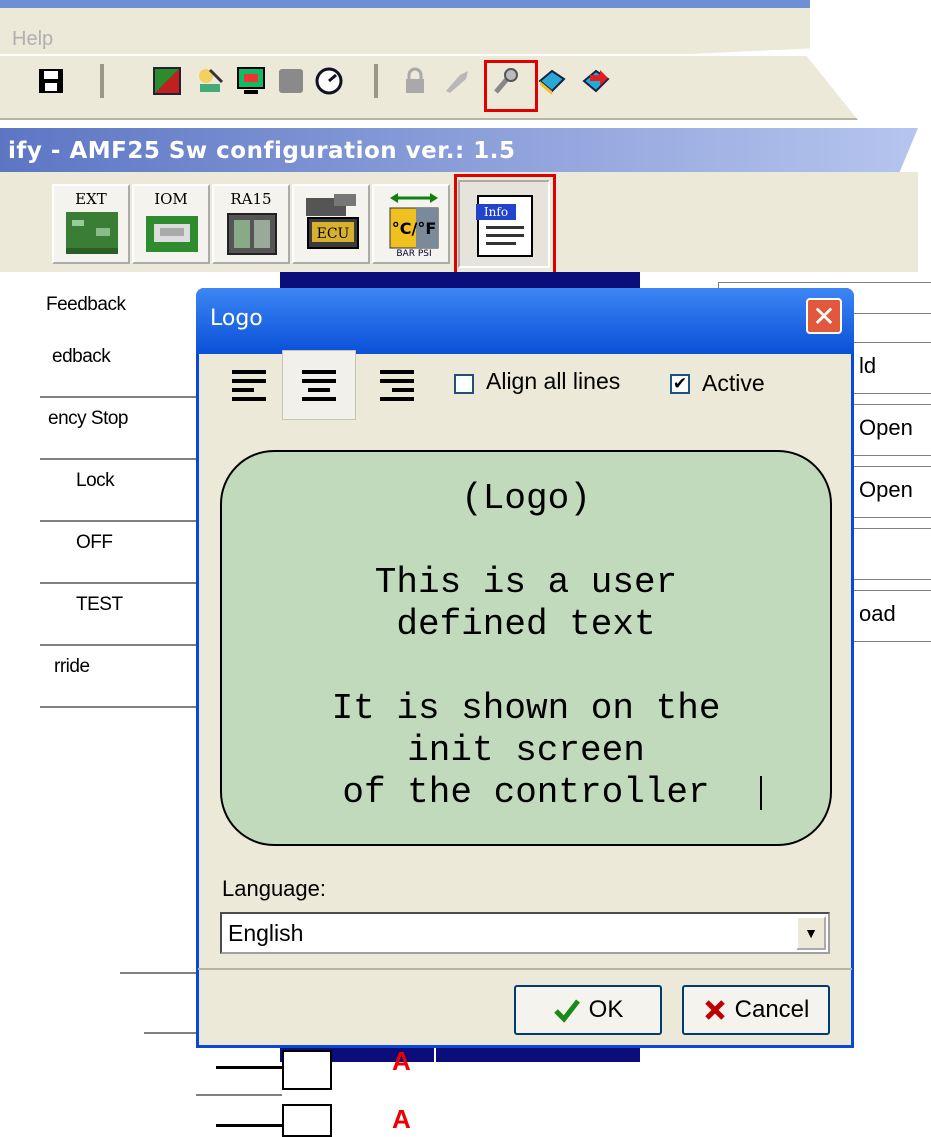  Describe the element at coordinates (333, 234) in the screenshot. I see `svg-text: ECU` at that location.